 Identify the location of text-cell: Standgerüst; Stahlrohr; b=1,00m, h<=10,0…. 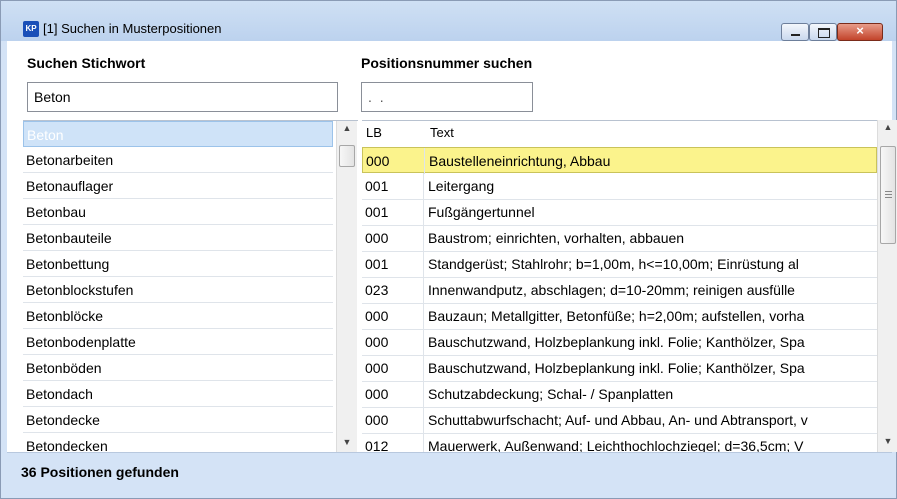
(613, 264).